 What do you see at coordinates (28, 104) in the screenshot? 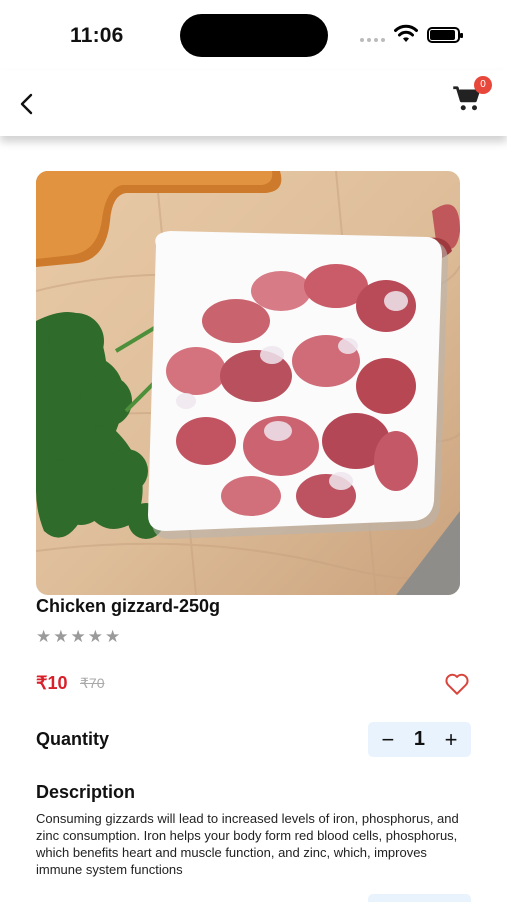
I see `back-arrow-icon` at bounding box center [28, 104].